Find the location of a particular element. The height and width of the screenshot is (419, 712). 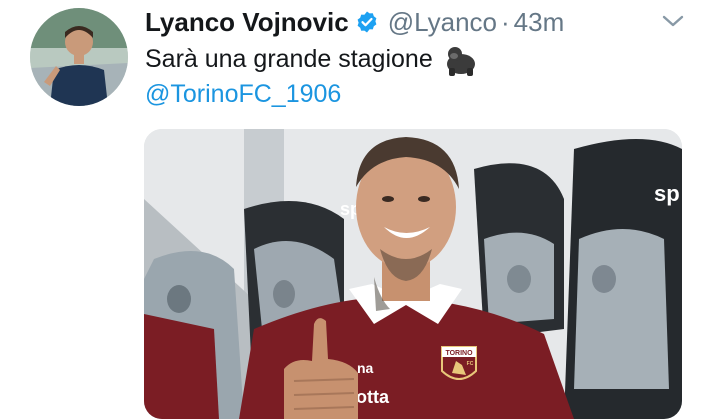

tweet-header: Lyanco Vojnovic @Lyanco · 43m is located at coordinates (354, 22).